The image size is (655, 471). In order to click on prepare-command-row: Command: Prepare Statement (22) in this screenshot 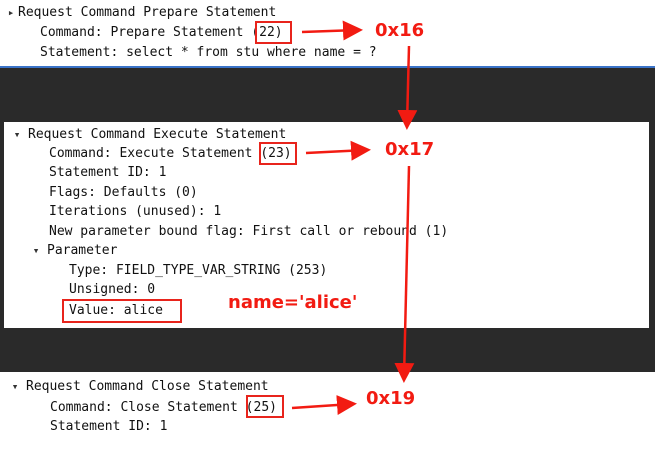, I will do `click(161, 32)`.